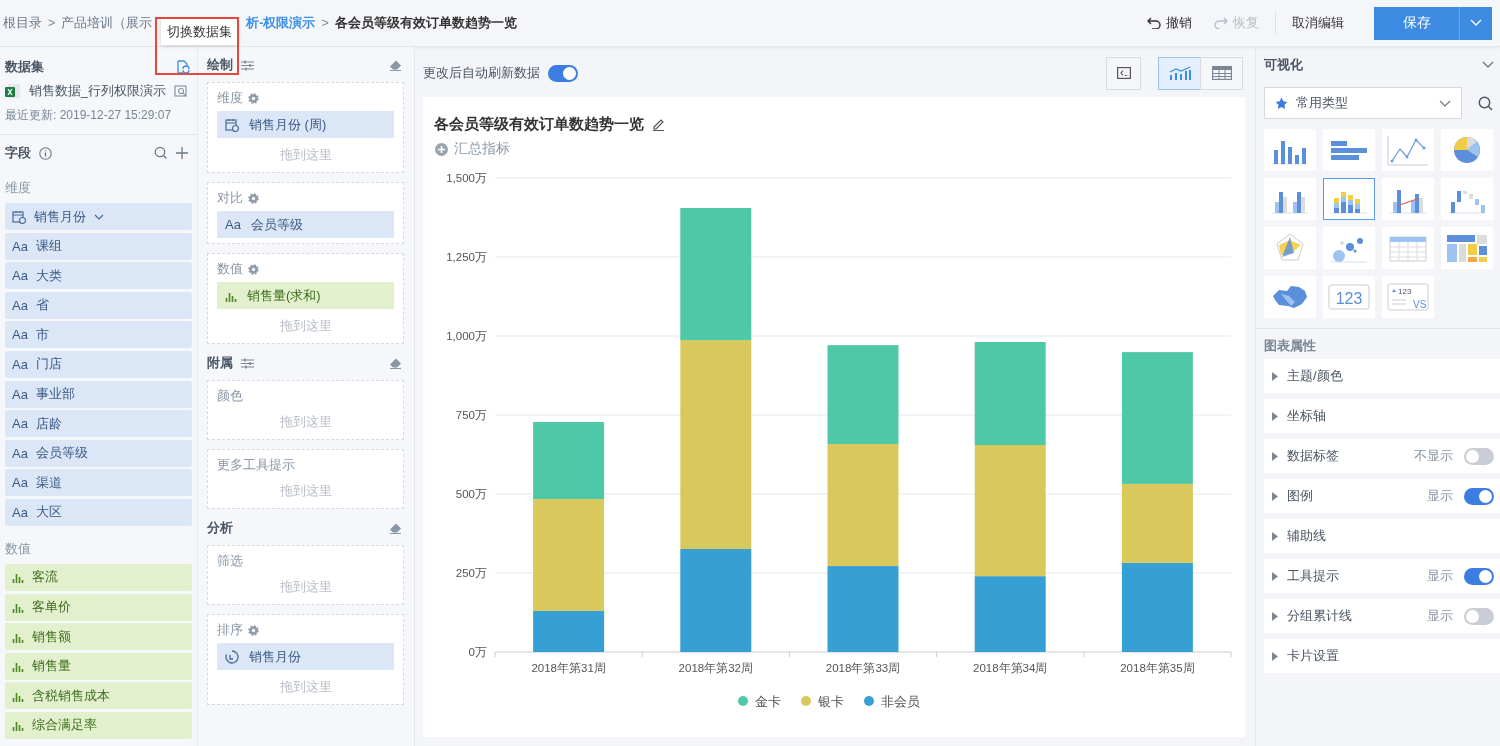 Image resolution: width=1500 pixels, height=746 pixels. I want to click on auto-refresh-toggle, so click(563, 73).